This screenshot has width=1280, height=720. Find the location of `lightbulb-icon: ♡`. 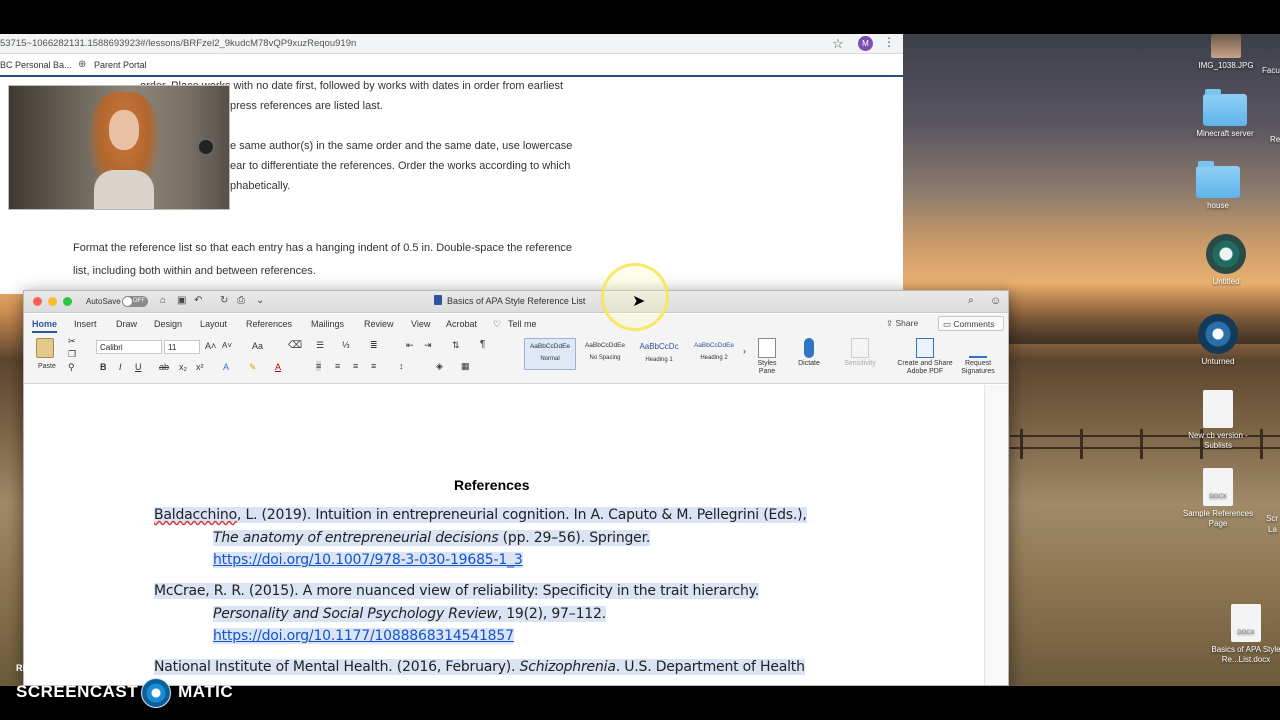

lightbulb-icon: ♡ is located at coordinates (497, 324).